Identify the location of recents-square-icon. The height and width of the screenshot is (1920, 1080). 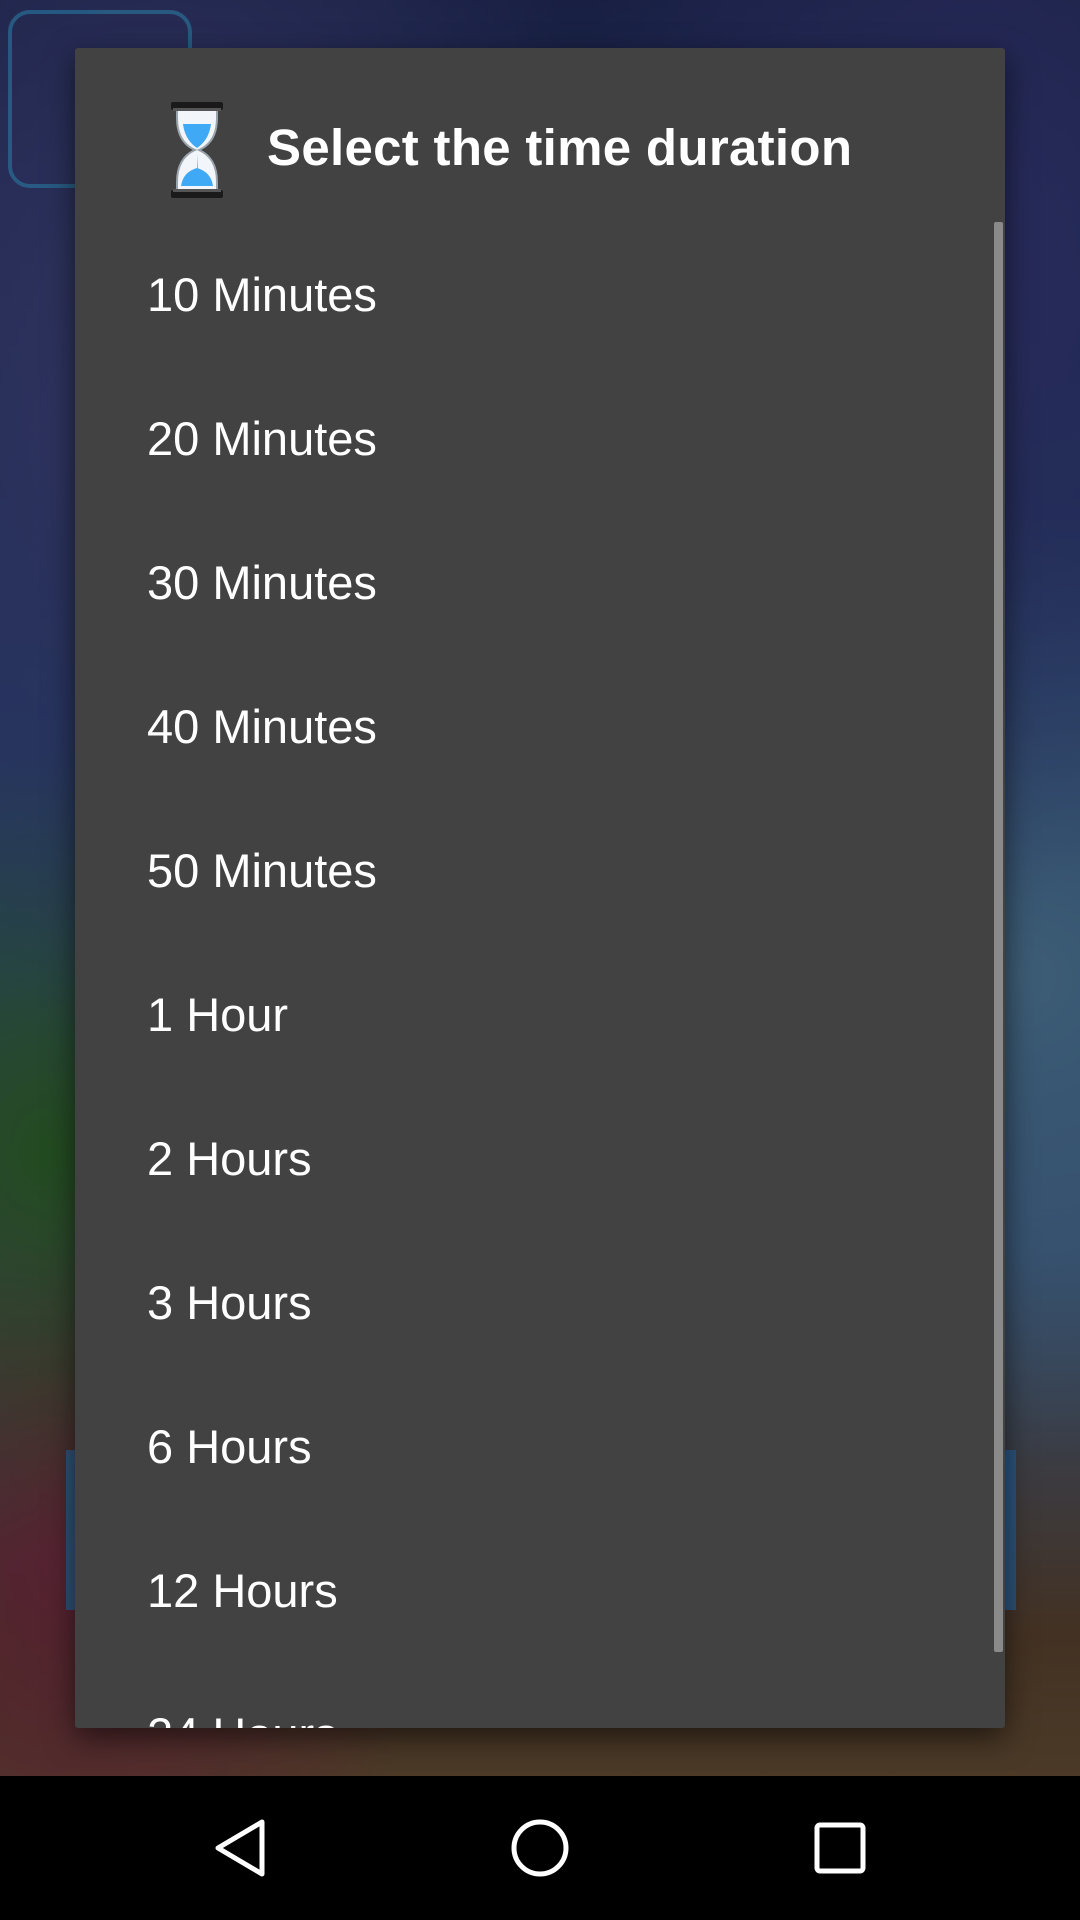
(840, 1848).